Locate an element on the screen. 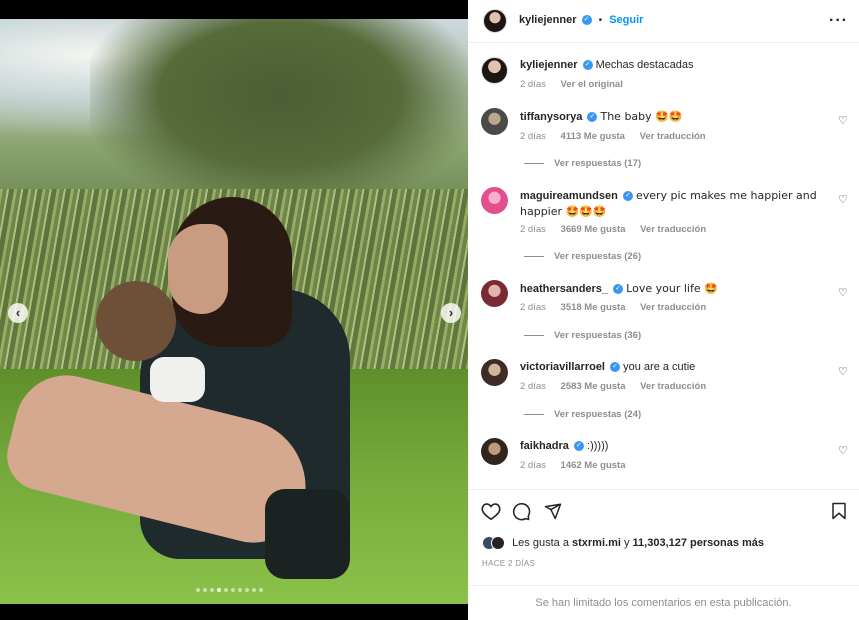  caption-age: 2 días is located at coordinates (533, 84).